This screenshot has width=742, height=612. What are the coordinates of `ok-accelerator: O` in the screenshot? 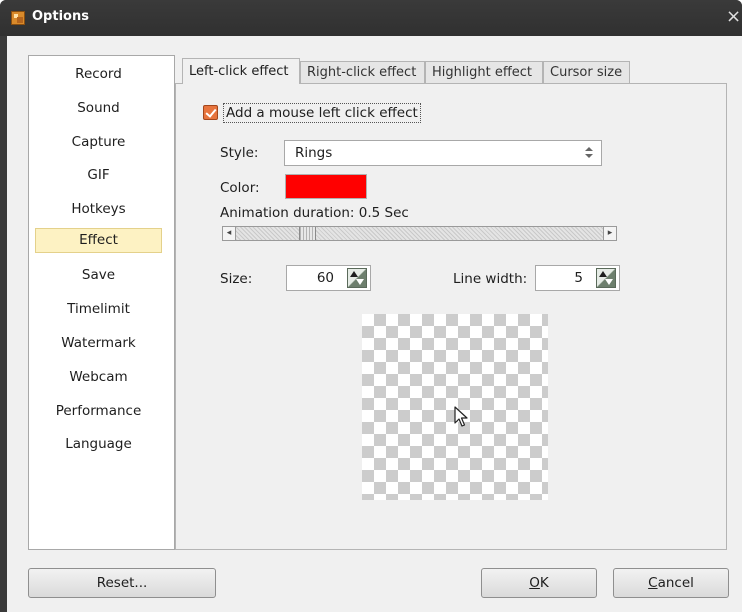 It's located at (534, 583).